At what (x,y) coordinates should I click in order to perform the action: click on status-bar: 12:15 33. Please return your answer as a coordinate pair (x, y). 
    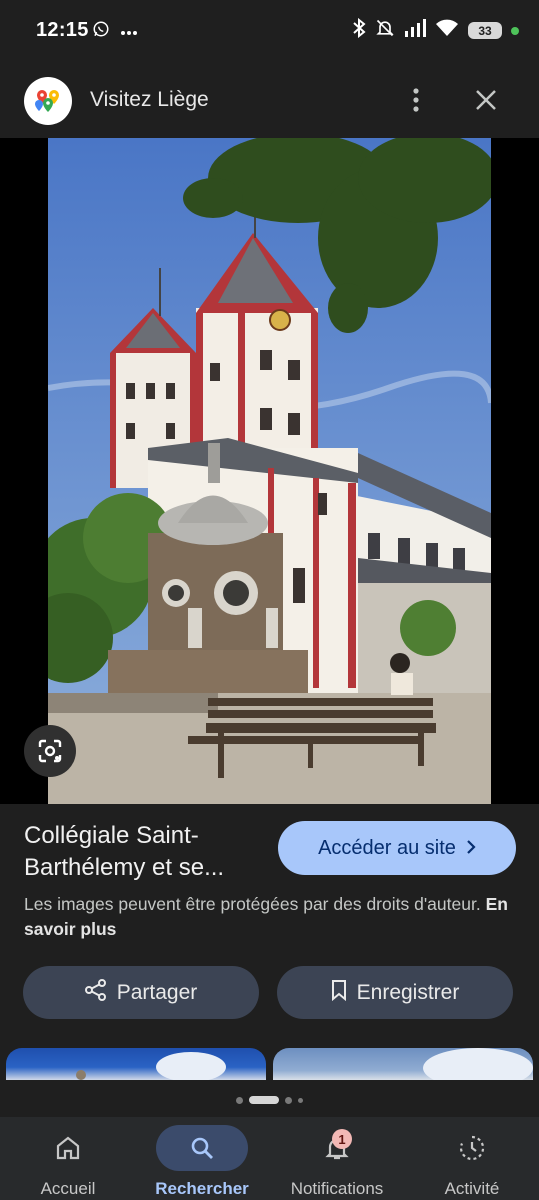
    Looking at the image, I should click on (269, 31).